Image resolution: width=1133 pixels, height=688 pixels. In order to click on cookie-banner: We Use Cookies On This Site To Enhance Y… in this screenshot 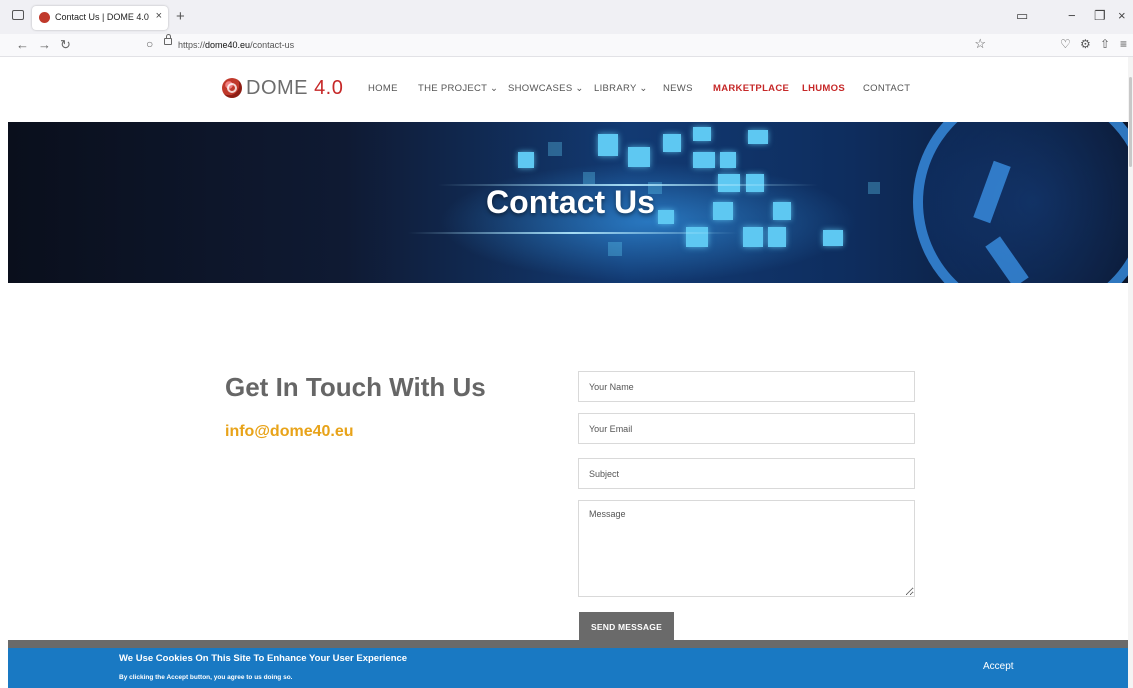, I will do `click(570, 668)`.